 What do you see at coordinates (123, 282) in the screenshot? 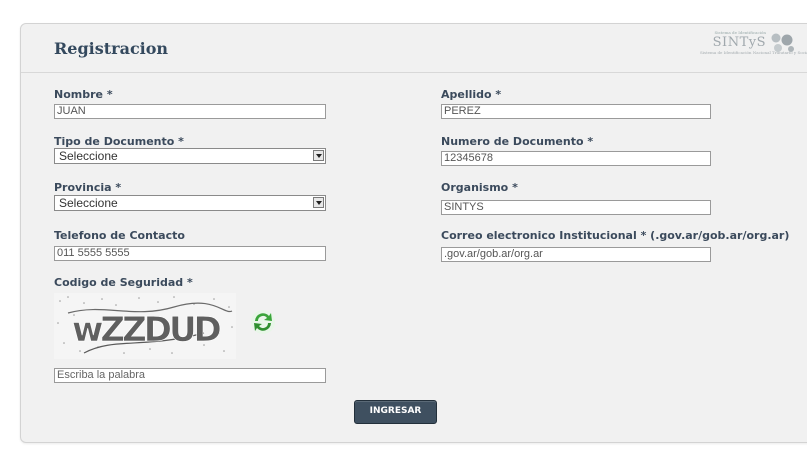
I see `codigo-label: Codigo de Seguridad *` at bounding box center [123, 282].